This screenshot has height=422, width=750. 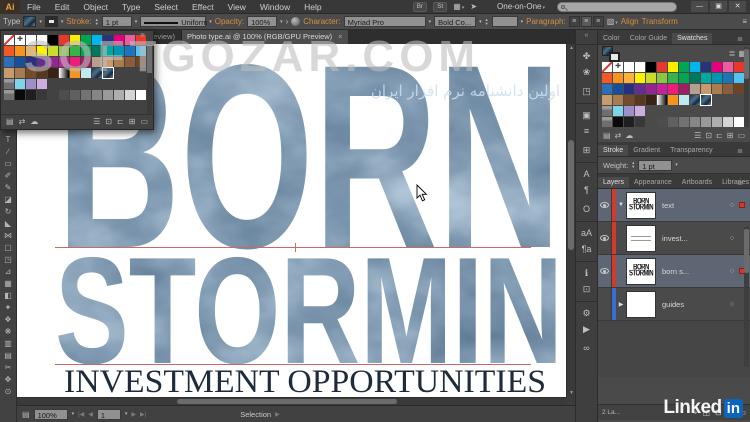 I want to click on menu-window: Window, so click(x=275, y=7).